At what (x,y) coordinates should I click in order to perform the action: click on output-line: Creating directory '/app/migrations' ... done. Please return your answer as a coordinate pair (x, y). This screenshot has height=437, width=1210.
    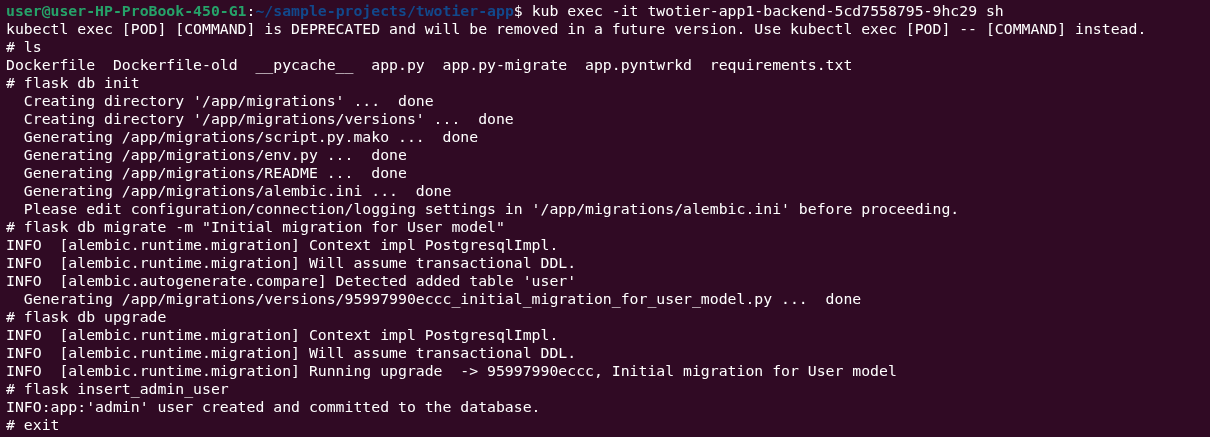
    Looking at the image, I should click on (228, 100).